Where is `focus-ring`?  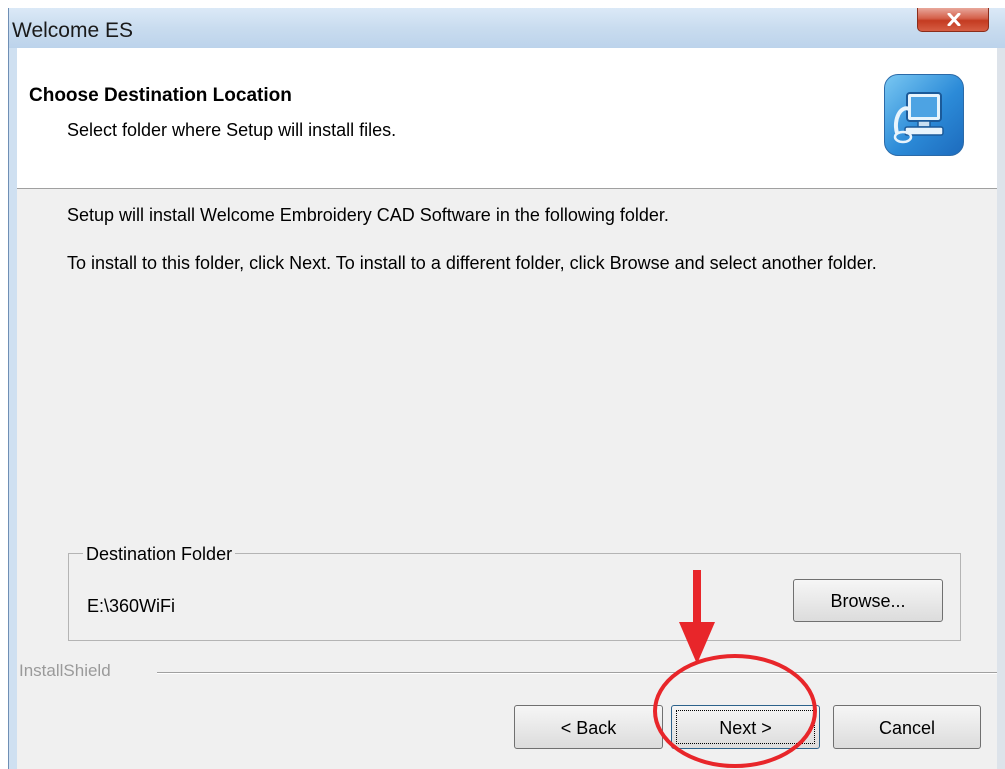 focus-ring is located at coordinates (745, 727).